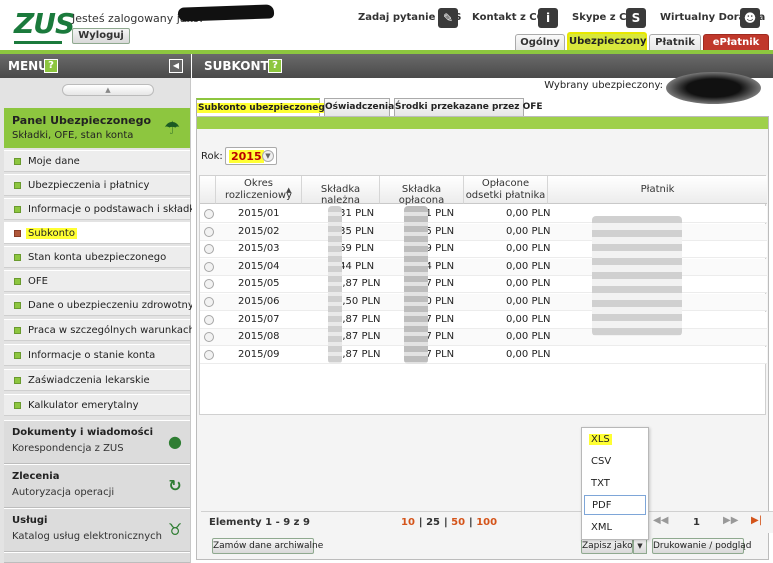 This screenshot has height=563, width=773. Describe the element at coordinates (602, 527) in the screenshot. I see `option-label: XML` at that location.